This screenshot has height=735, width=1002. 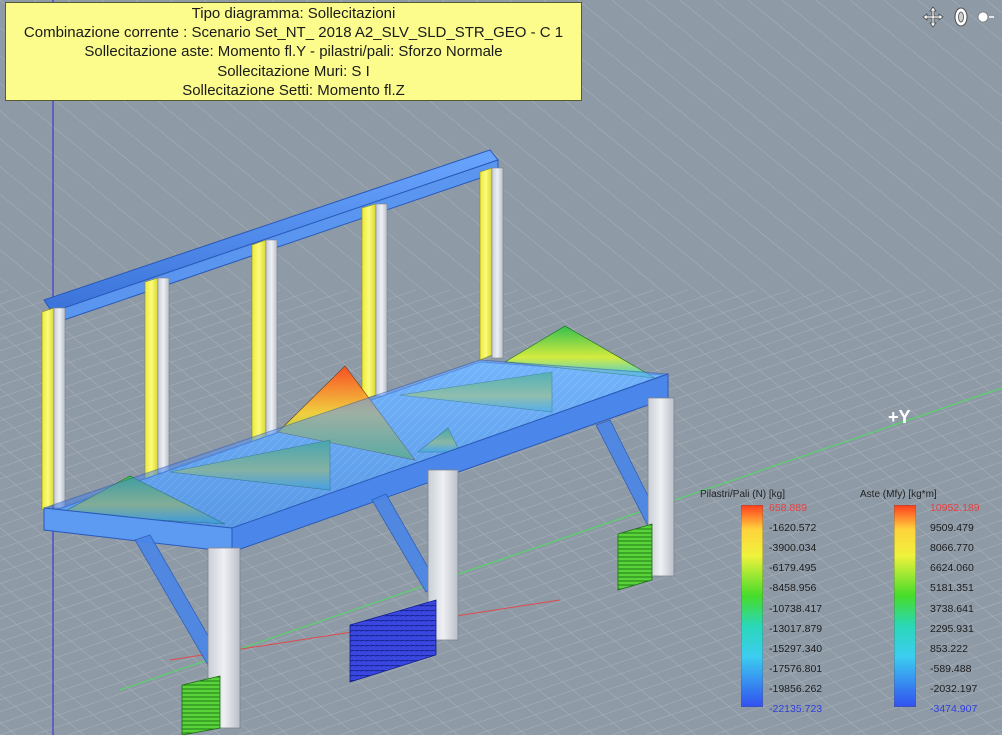 I want to click on legend-value: 5181.351, so click(x=952, y=588).